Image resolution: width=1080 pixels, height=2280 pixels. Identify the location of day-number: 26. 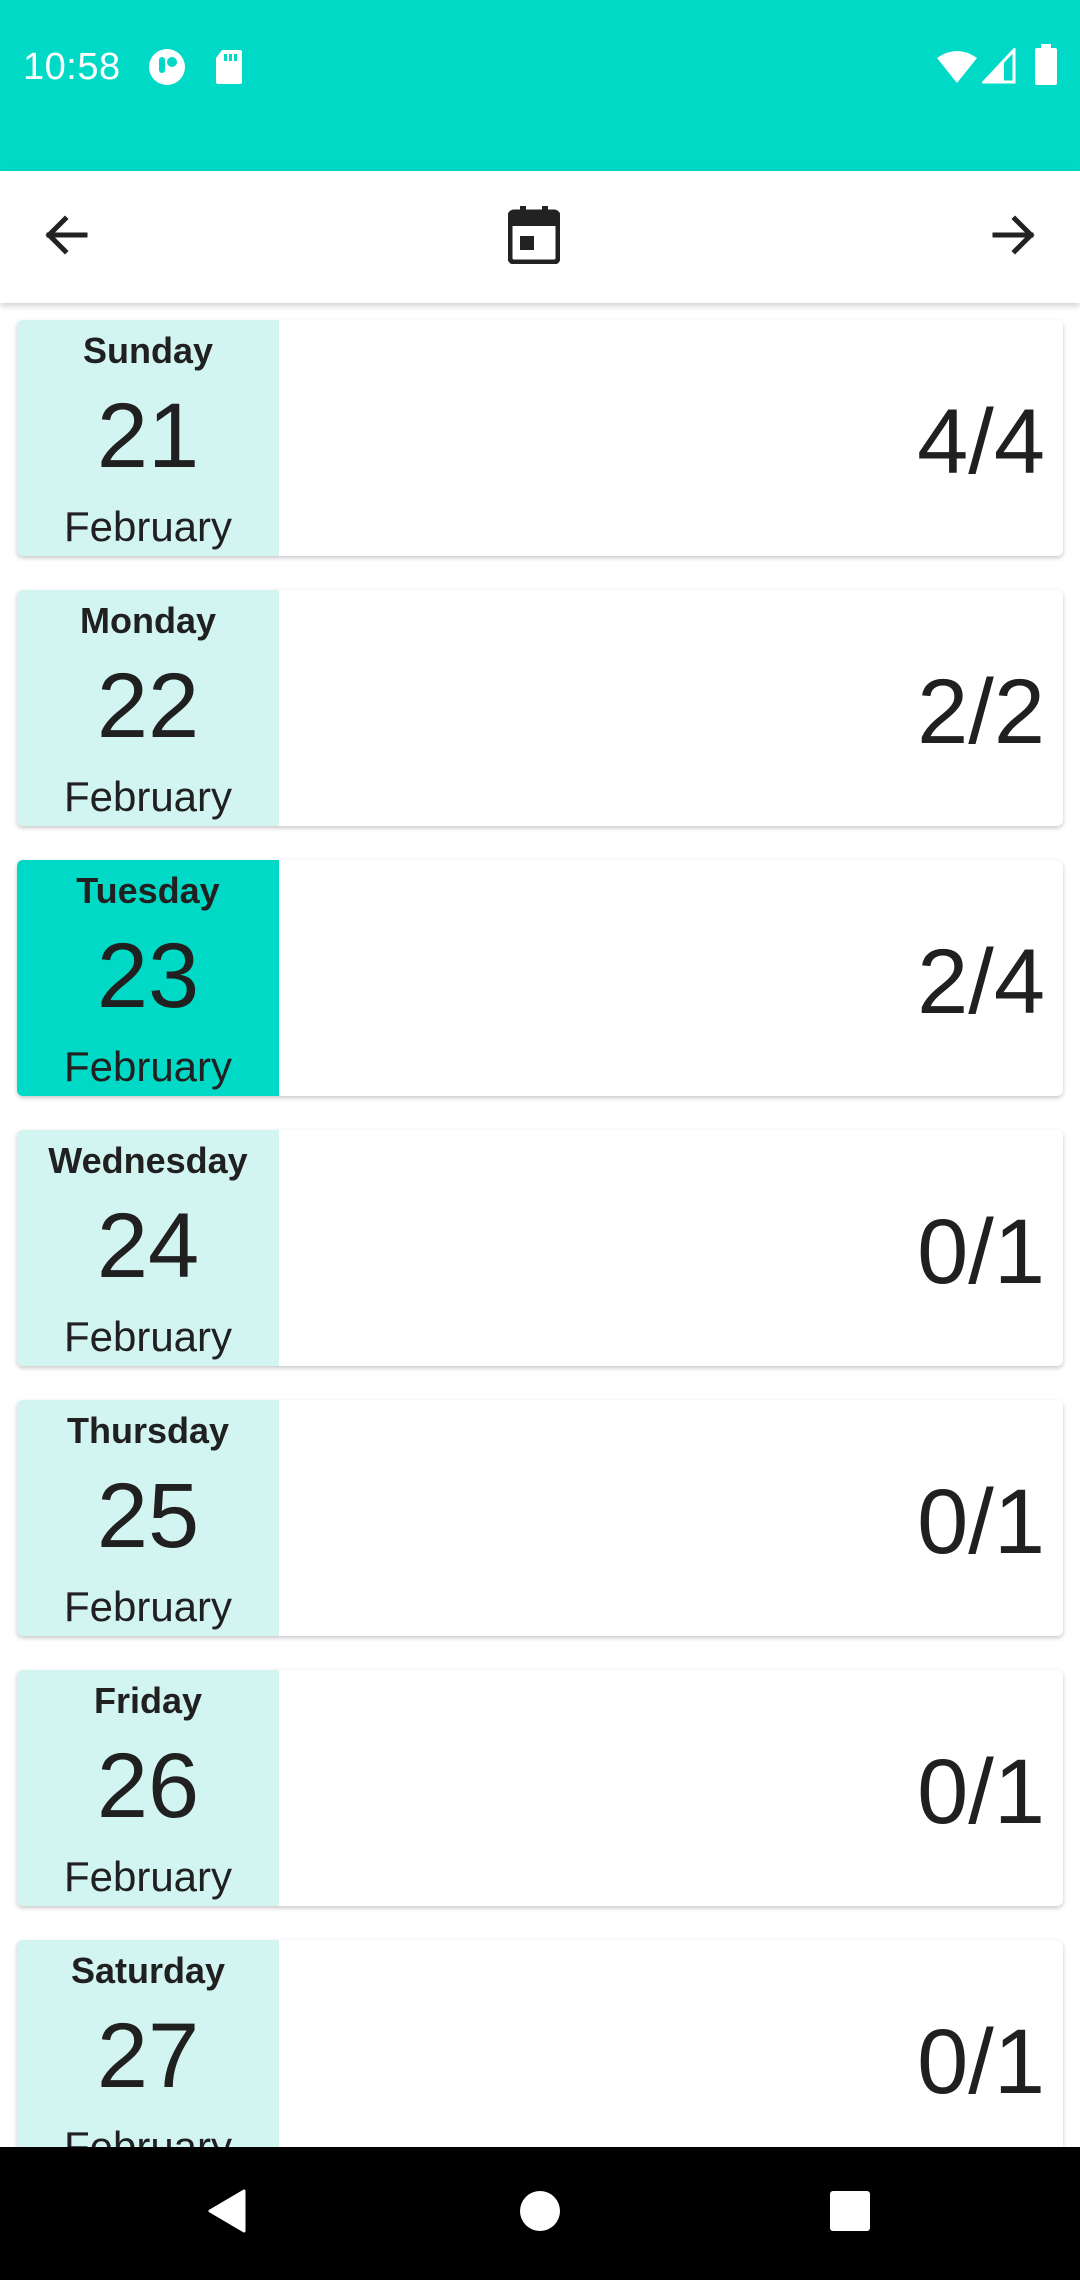
(148, 1786).